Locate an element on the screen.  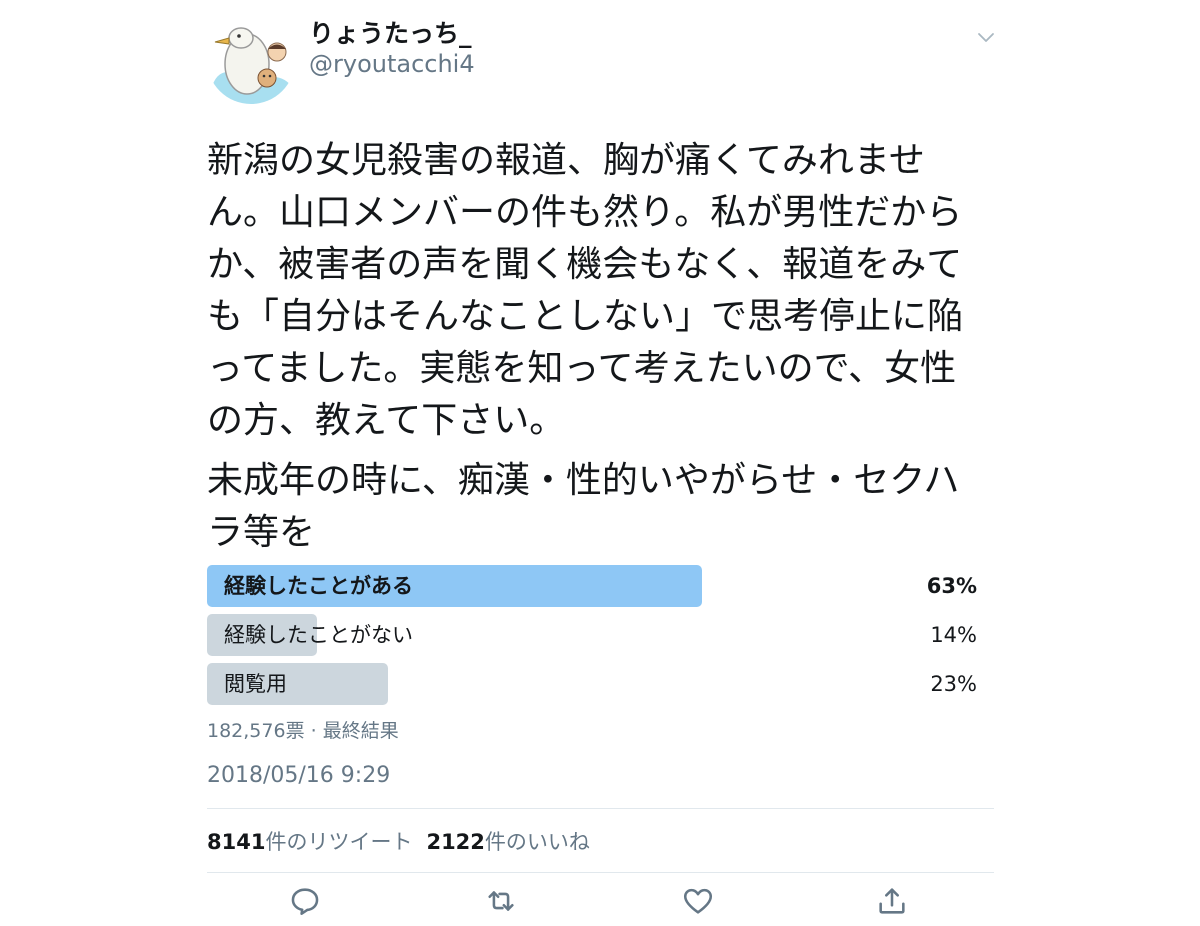
poll-option-2: 経験したことがない 14% is located at coordinates (592, 635).